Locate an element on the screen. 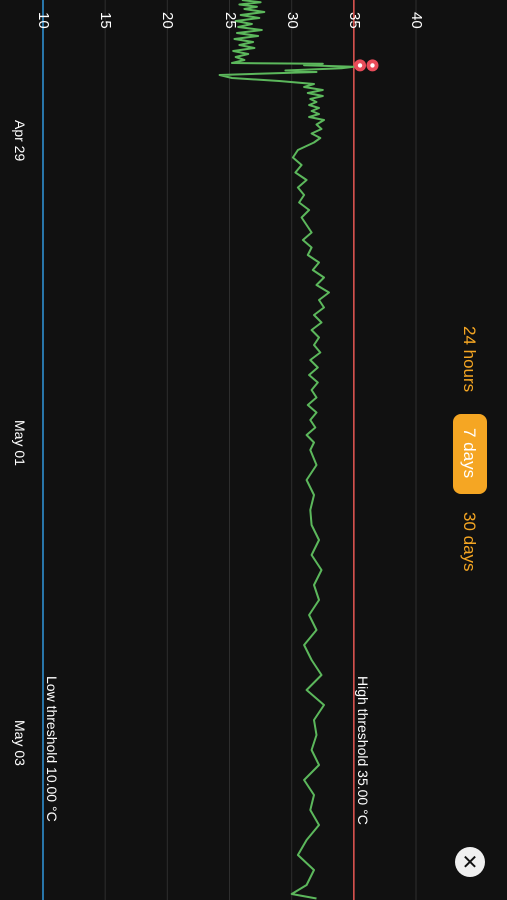 This screenshot has height=900, width=507. tab-7-days: 7 days is located at coordinates (470, 454).